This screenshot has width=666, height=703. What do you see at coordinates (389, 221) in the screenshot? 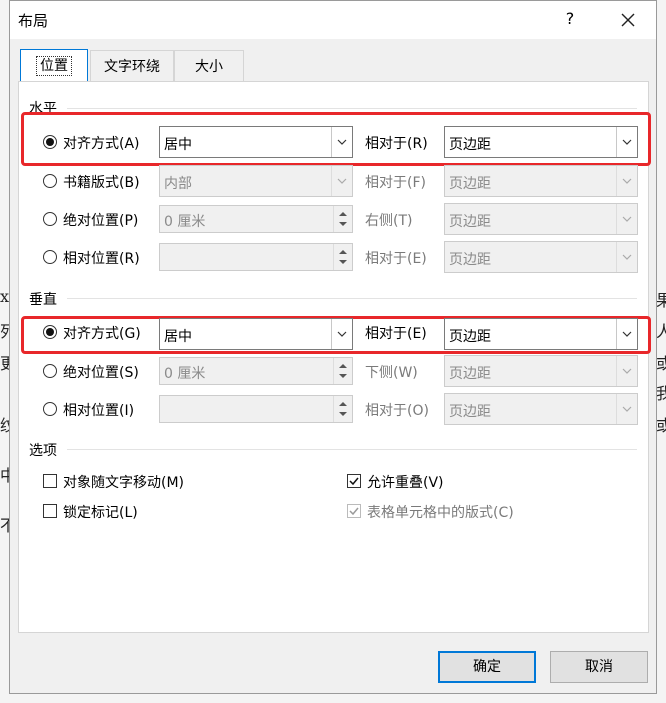
I see `horizontal-absolute-relative-label: 右侧(T)` at bounding box center [389, 221].